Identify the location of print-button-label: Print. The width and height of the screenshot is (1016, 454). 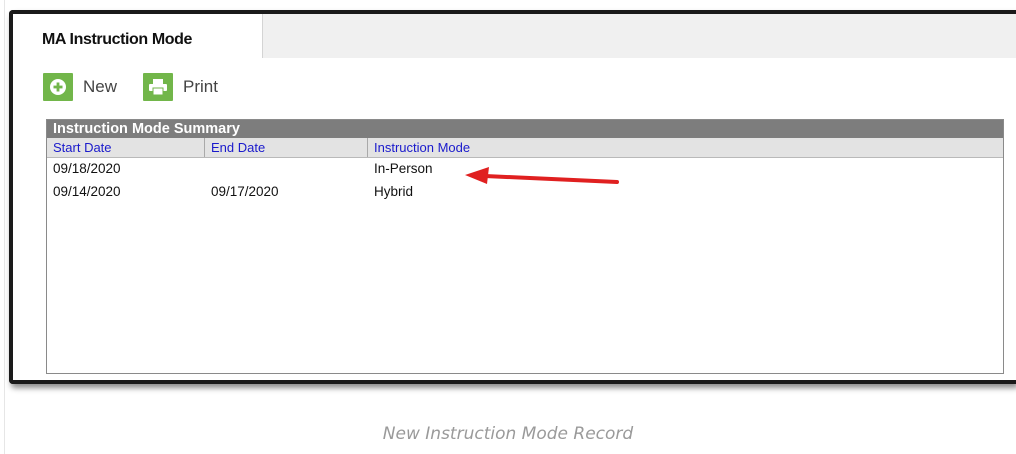
(200, 86).